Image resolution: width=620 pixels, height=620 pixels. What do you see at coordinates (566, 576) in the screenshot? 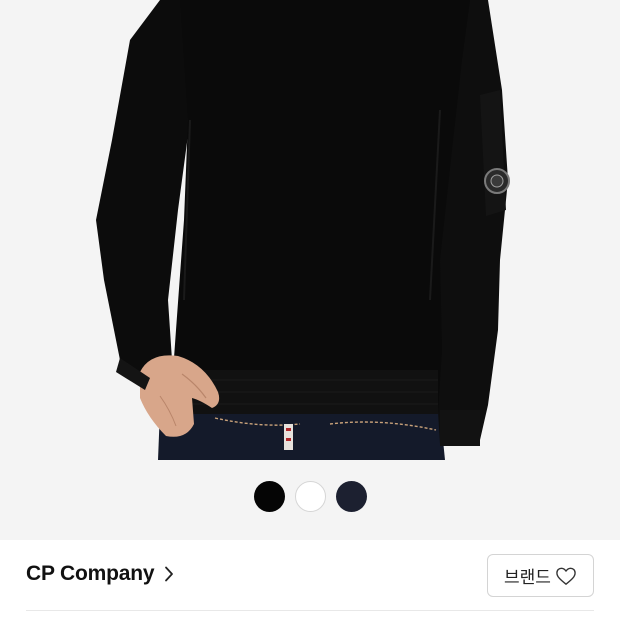
I see `heart-outline-icon` at bounding box center [566, 576].